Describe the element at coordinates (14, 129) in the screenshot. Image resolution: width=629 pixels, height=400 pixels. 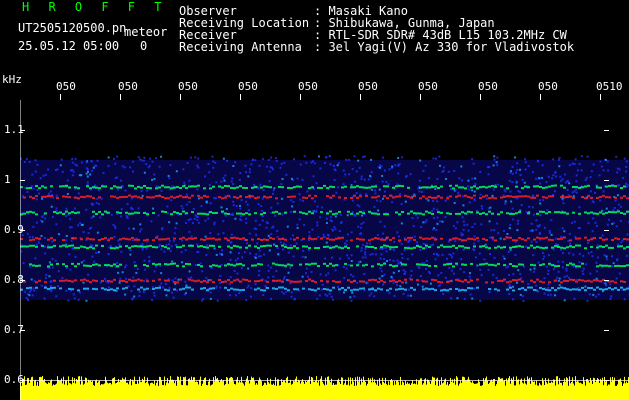
I see `y-tick-label: 1.1` at that location.